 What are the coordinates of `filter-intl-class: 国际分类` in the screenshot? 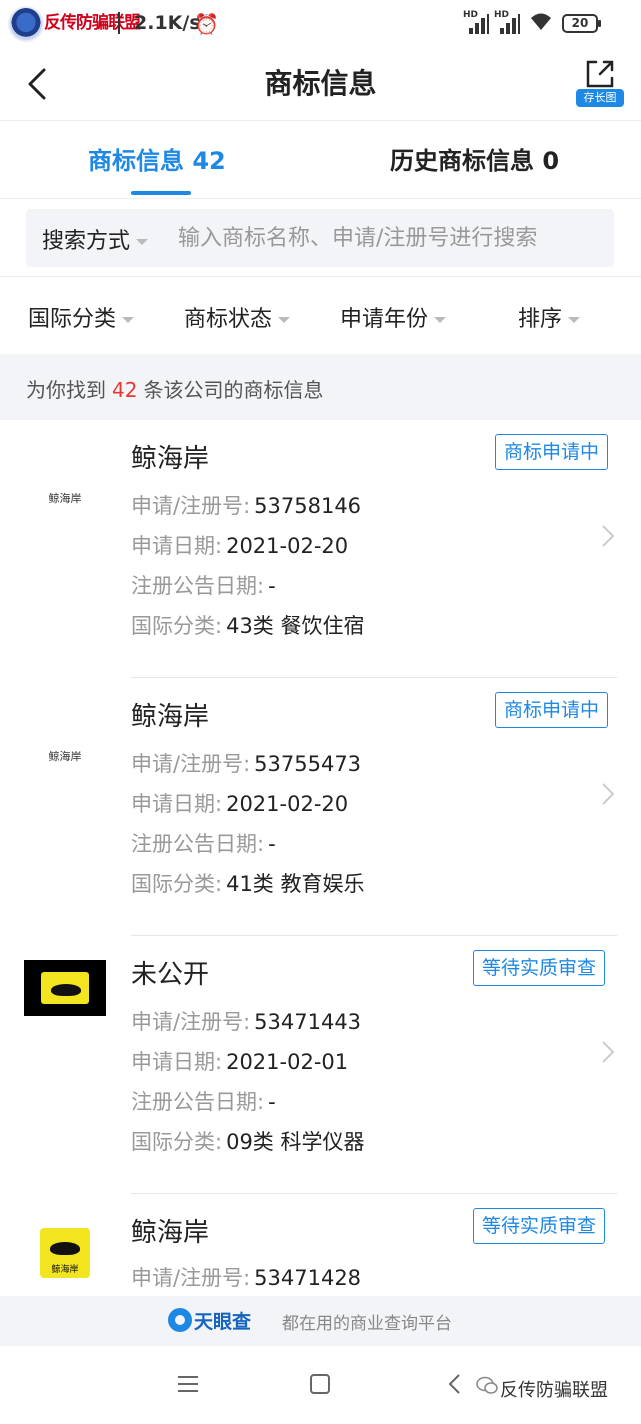 It's located at (81, 317).